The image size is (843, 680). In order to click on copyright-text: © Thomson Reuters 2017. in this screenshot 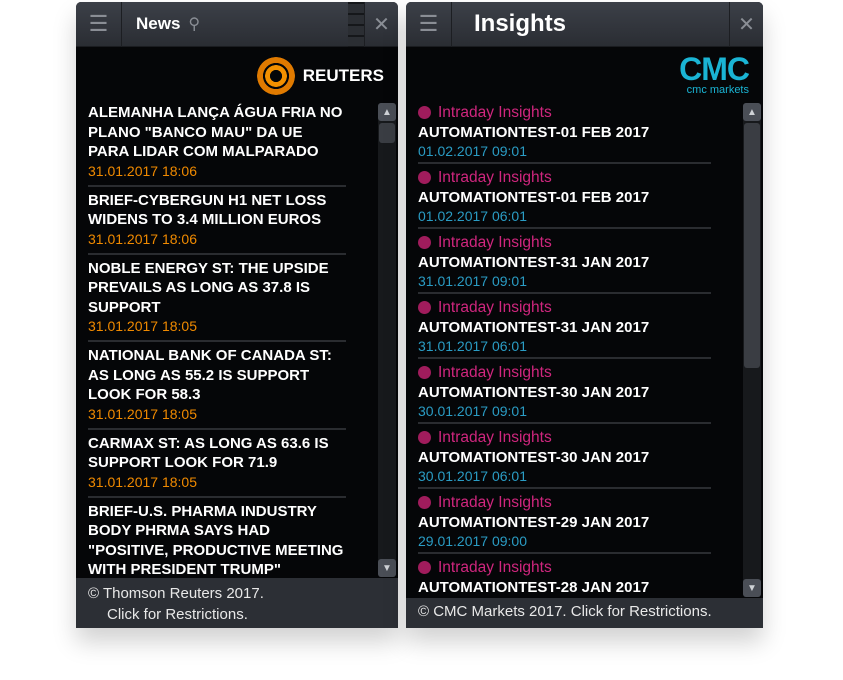, I will do `click(176, 593)`.